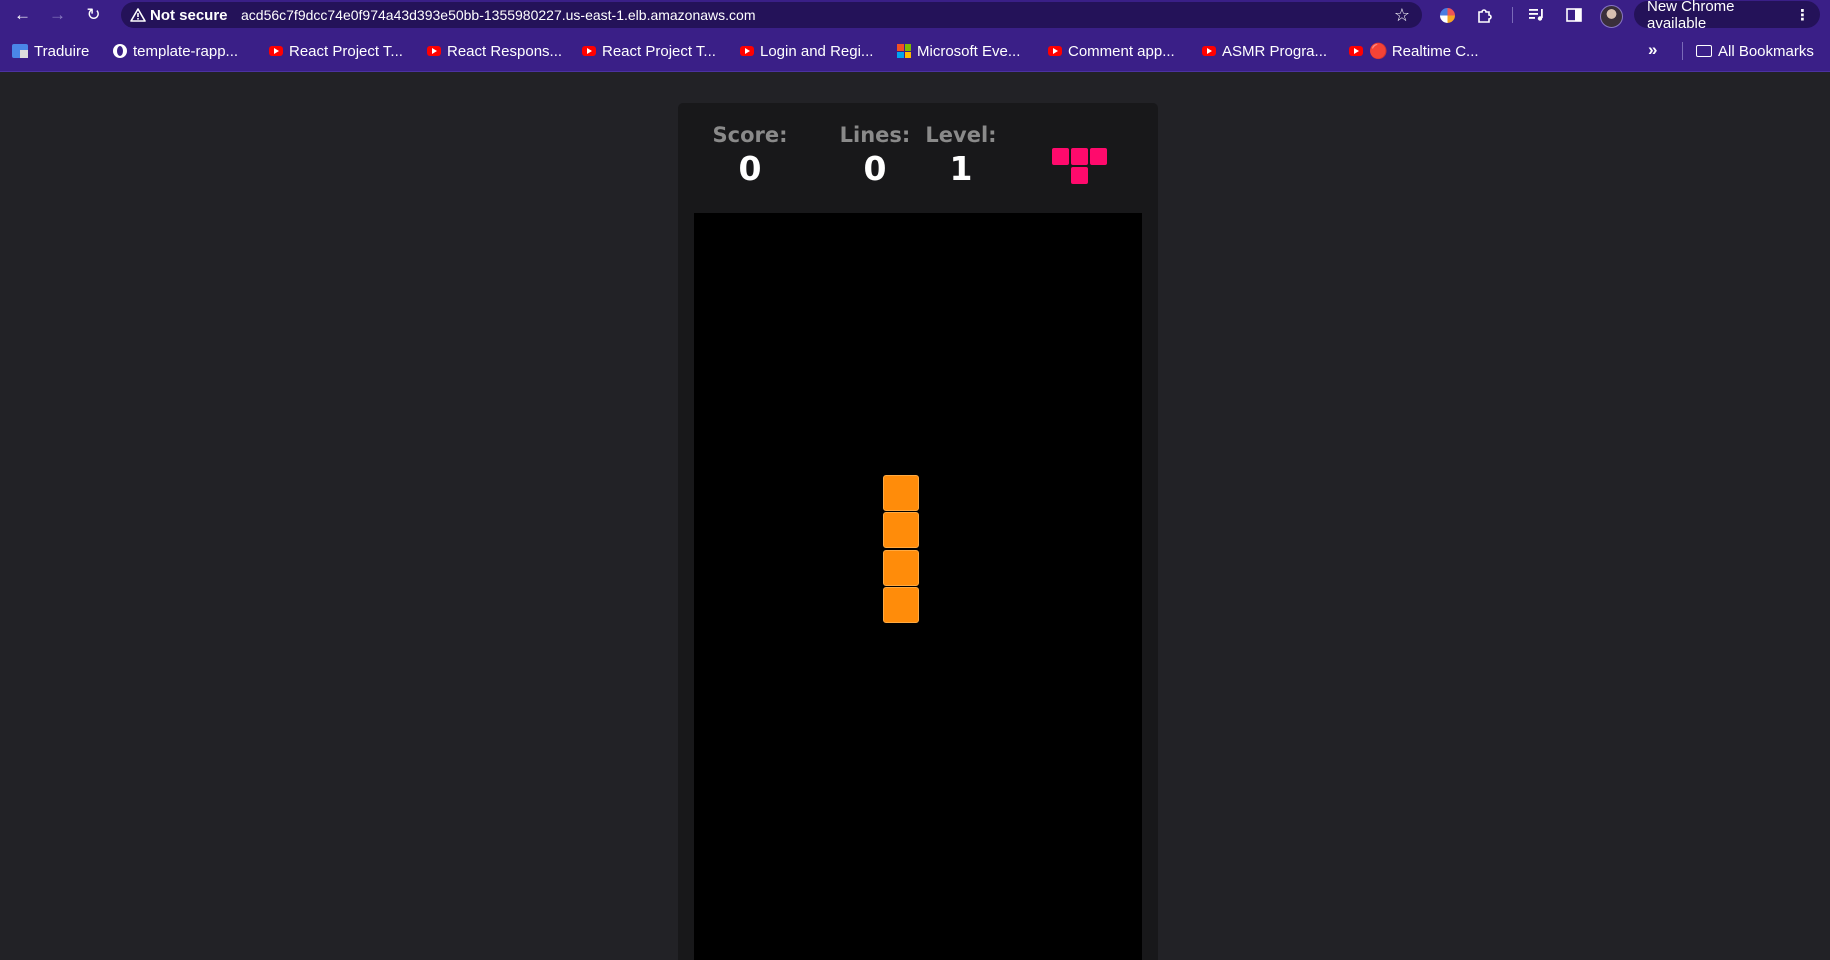 This screenshot has height=960, width=1830. What do you see at coordinates (1691, 16) in the screenshot?
I see `update-label: New Chrome available` at bounding box center [1691, 16].